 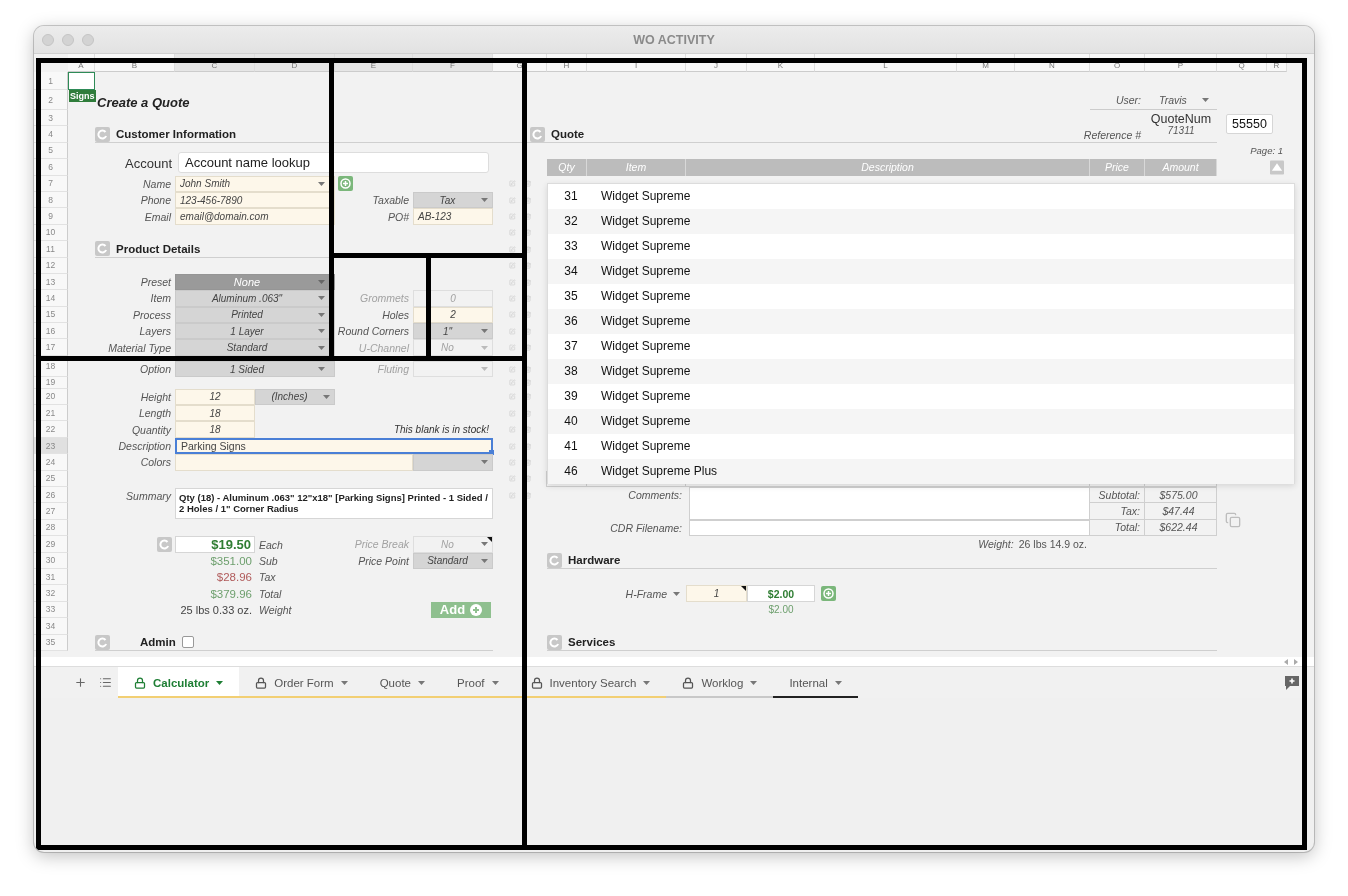 I want to click on price-field: $2.00, so click(x=781, y=593).